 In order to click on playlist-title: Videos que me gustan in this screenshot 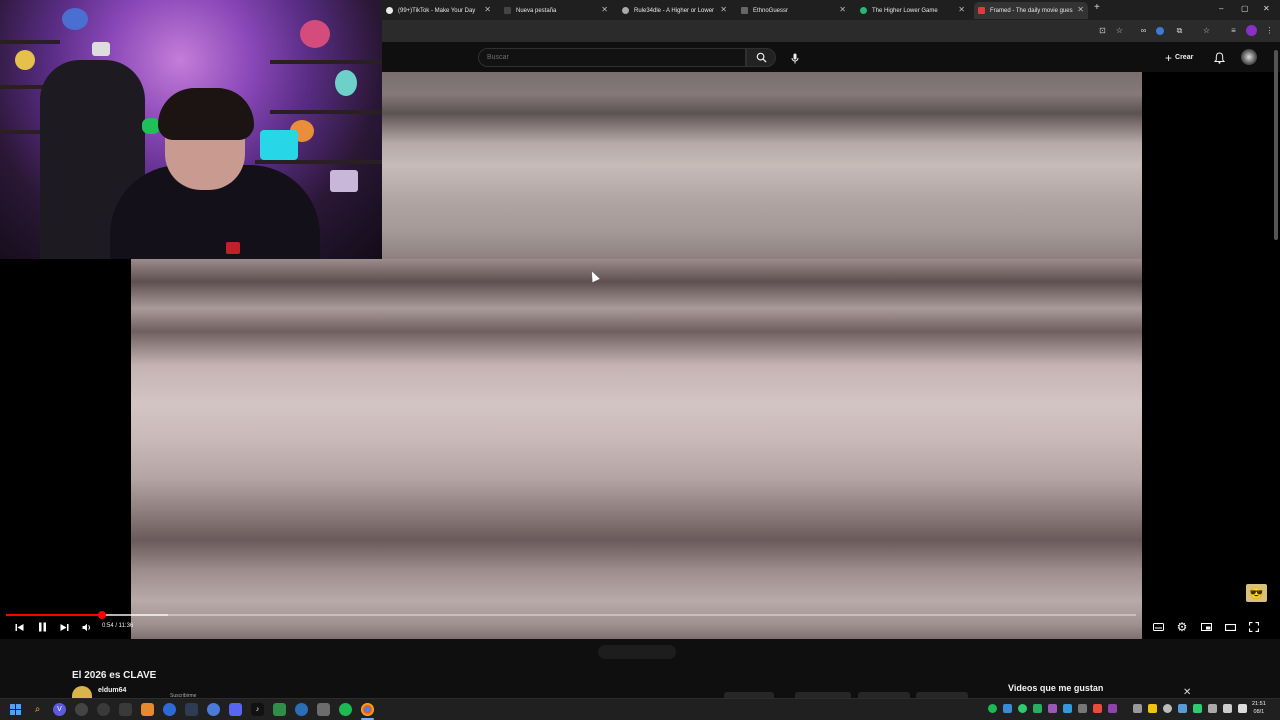, I will do `click(1056, 688)`.